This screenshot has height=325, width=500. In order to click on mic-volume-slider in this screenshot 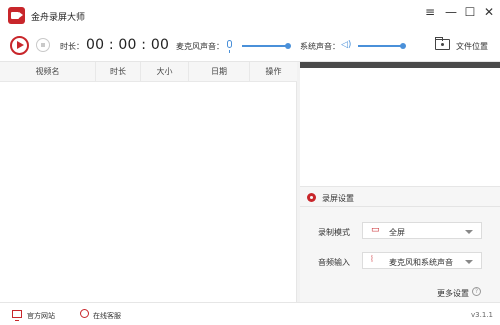, I will do `click(266, 46)`.